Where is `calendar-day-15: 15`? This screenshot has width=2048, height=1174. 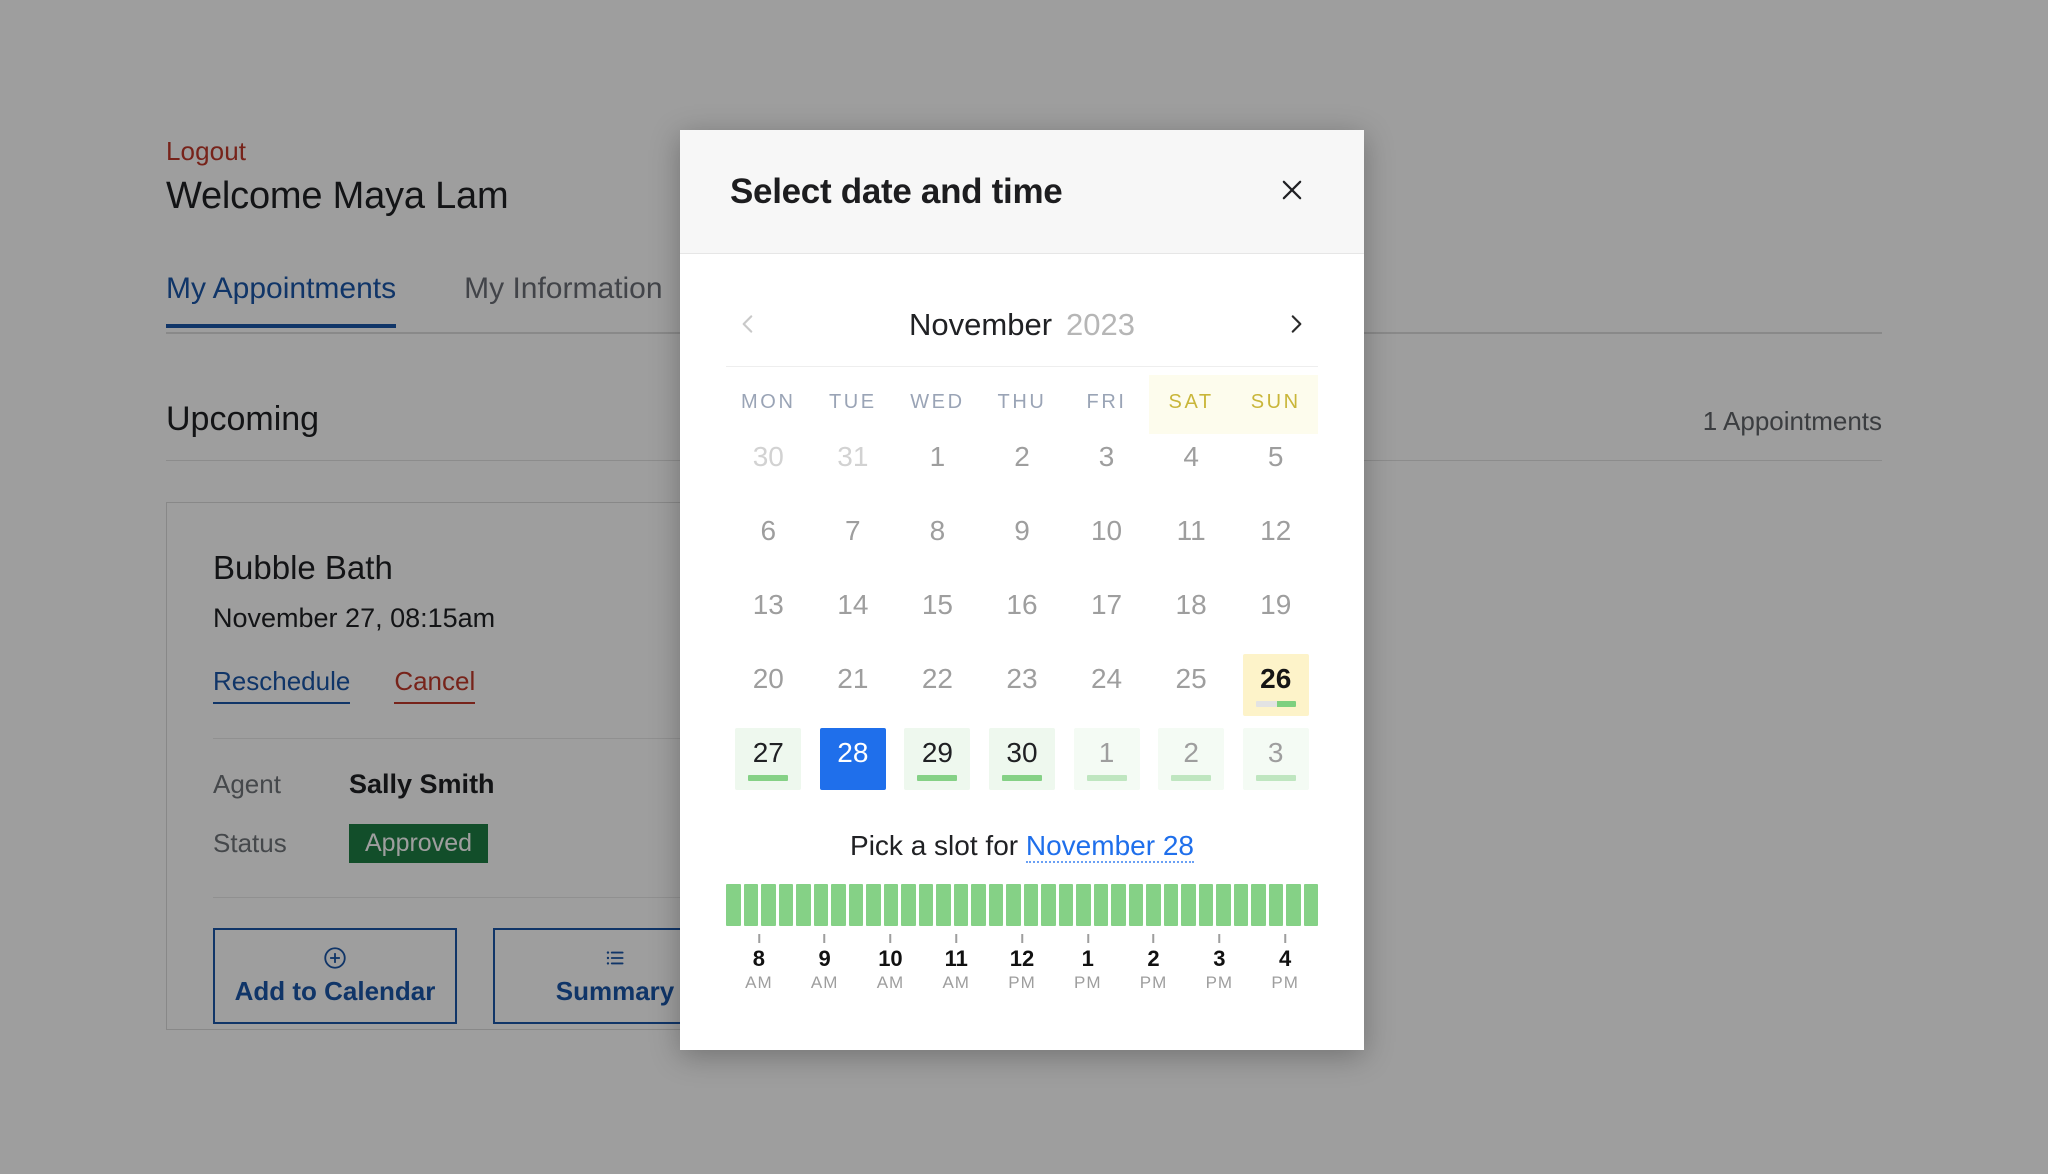 calendar-day-15: 15 is located at coordinates (937, 611).